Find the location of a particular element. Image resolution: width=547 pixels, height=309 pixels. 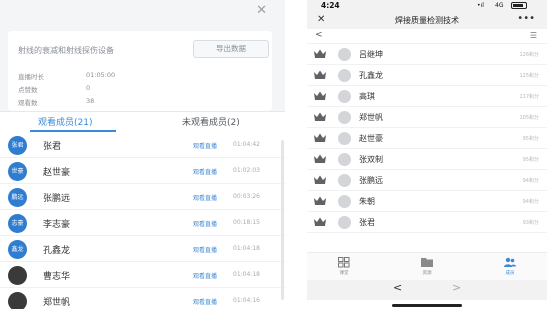

watch-duration: 00:18:15 is located at coordinates (246, 222).